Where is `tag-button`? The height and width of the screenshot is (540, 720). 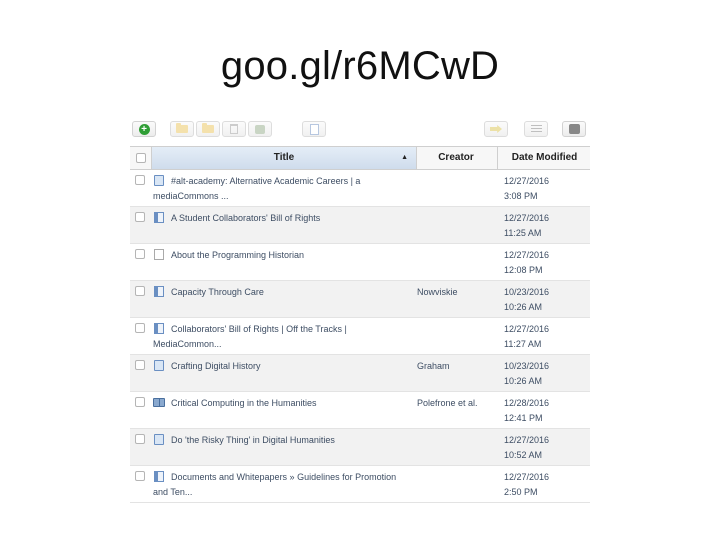 tag-button is located at coordinates (260, 129).